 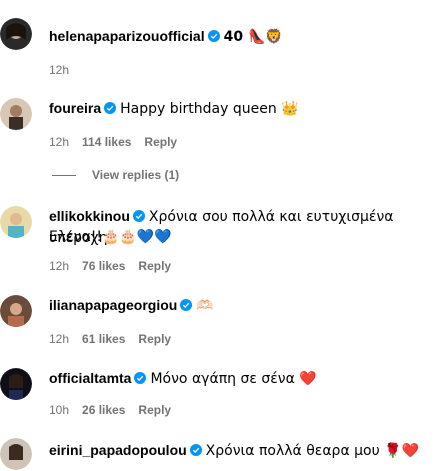 I want to click on username: foureira, so click(x=75, y=108).